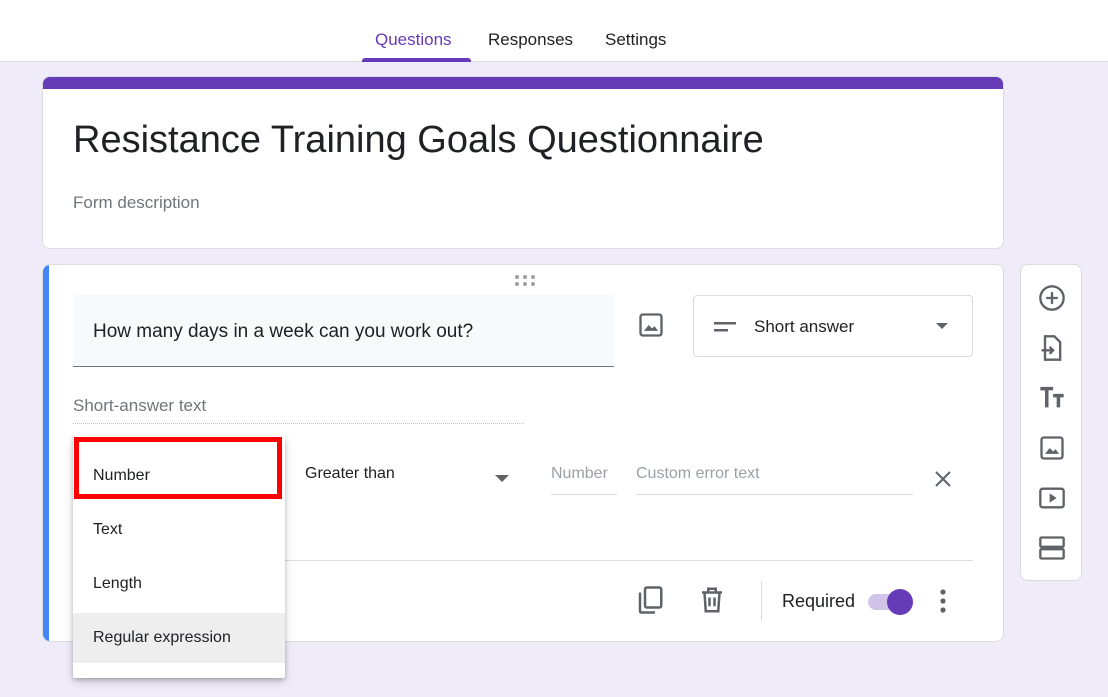  Describe the element at coordinates (179, 638) in the screenshot. I see `menu-item-regular-expression: Regular expression` at that location.